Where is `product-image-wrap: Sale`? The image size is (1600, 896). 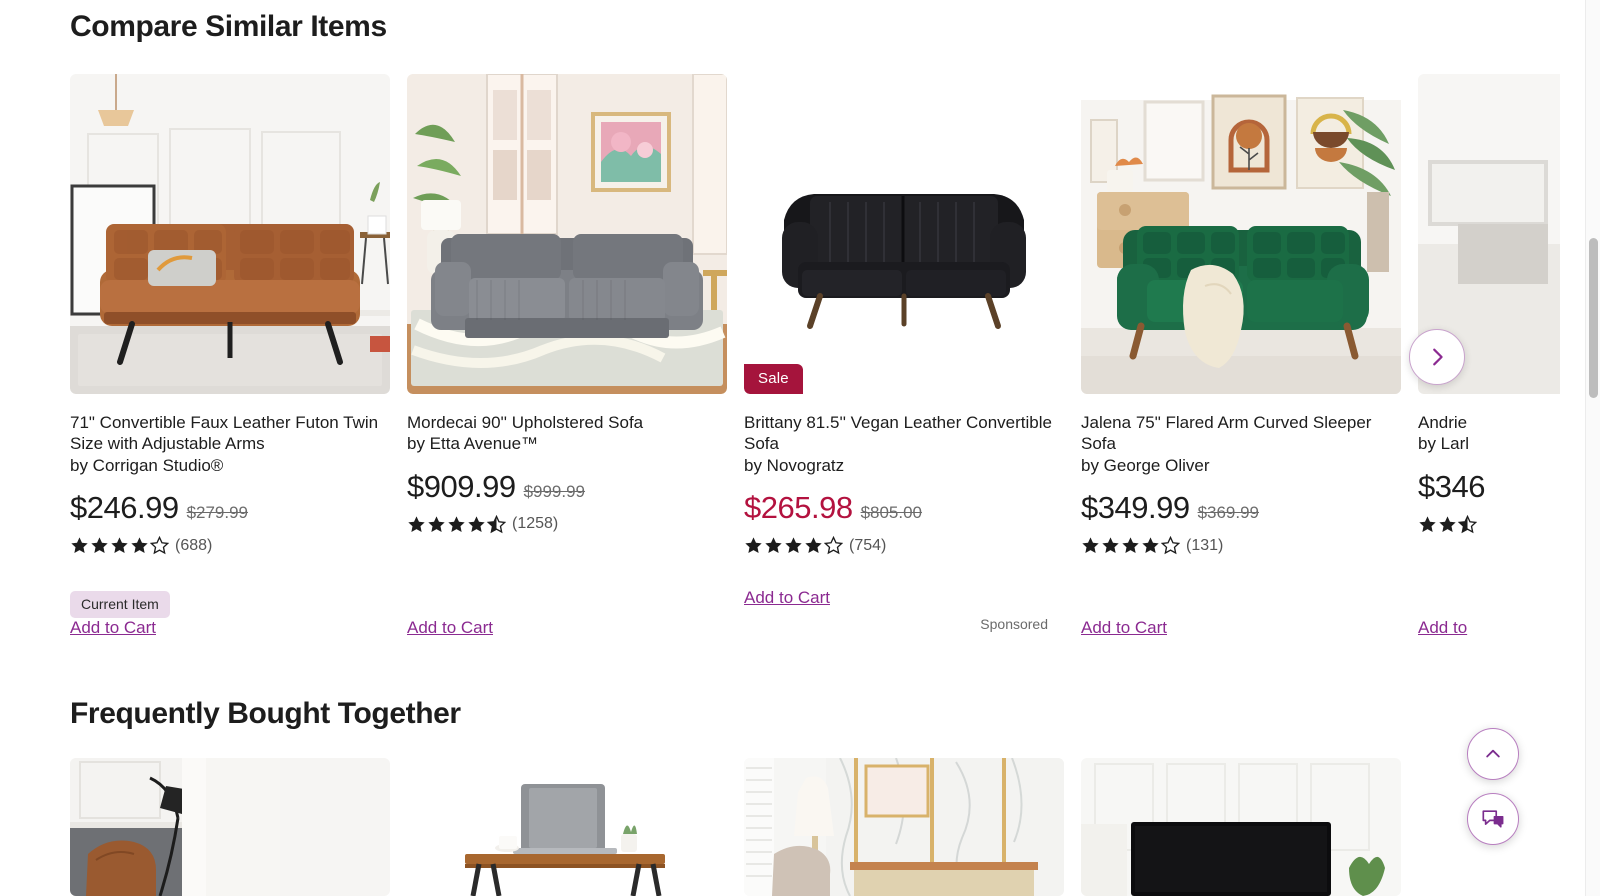
product-image-wrap: Sale is located at coordinates (904, 234).